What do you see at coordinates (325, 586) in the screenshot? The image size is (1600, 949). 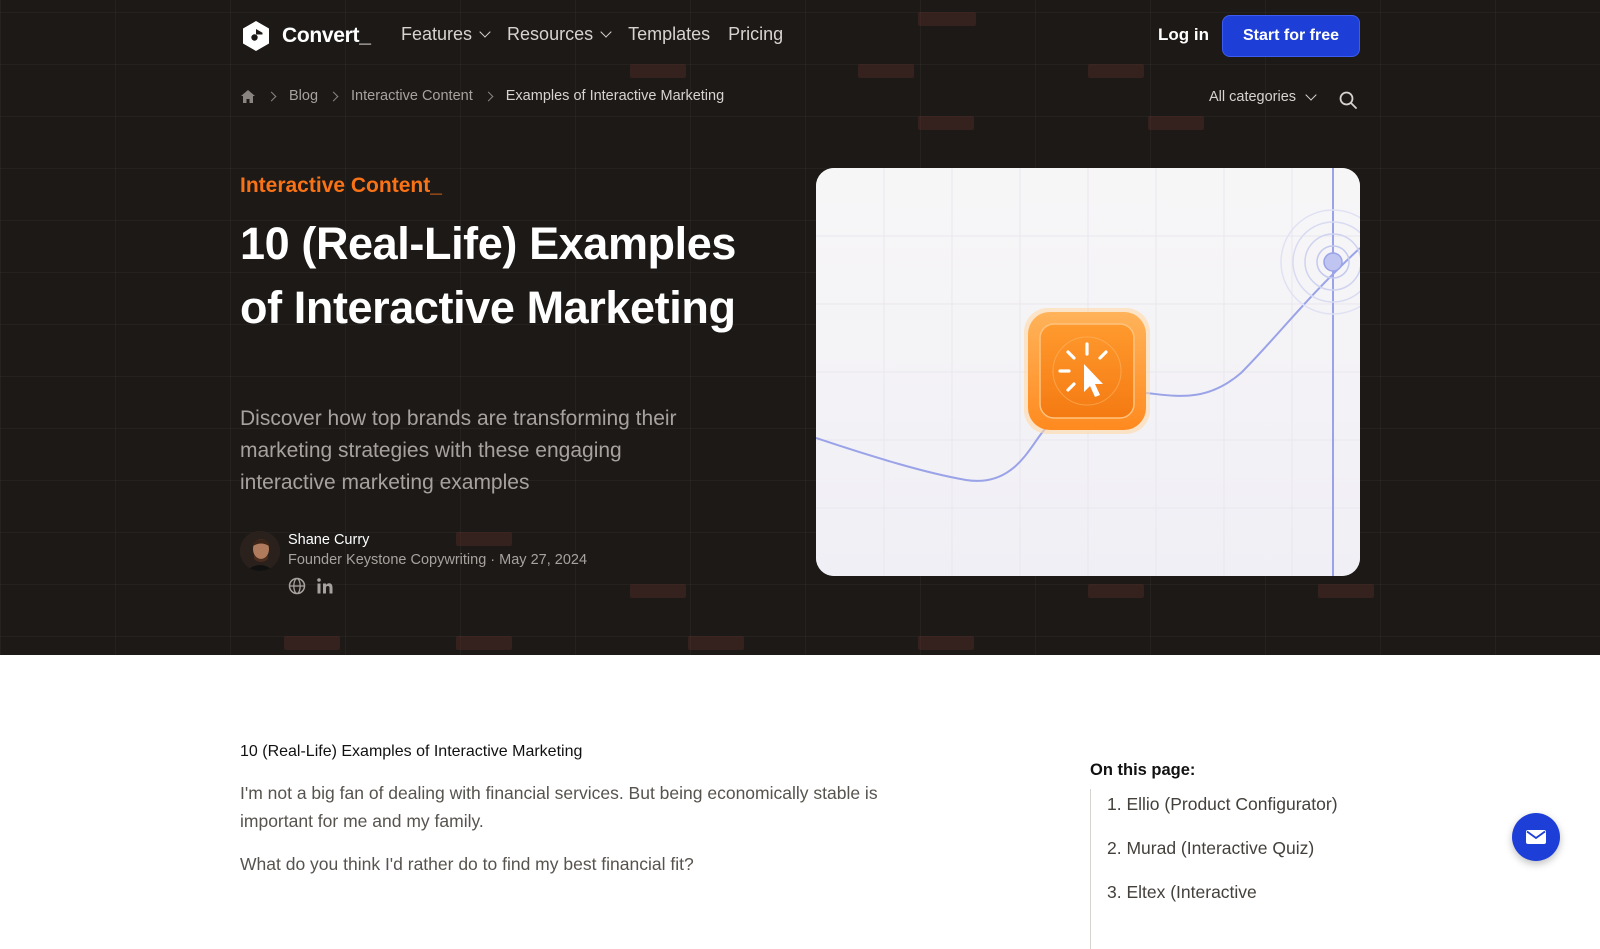 I see `linkedin-icon` at bounding box center [325, 586].